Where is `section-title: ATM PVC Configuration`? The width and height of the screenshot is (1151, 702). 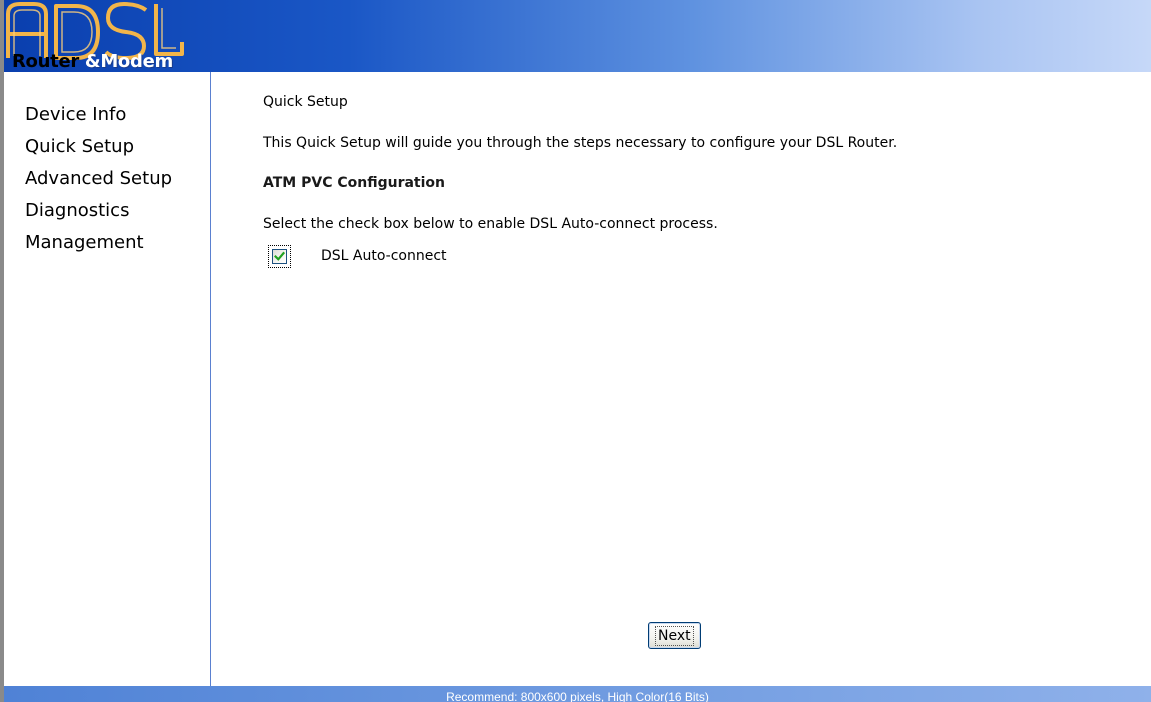
section-title: ATM PVC Configuration is located at coordinates (354, 183).